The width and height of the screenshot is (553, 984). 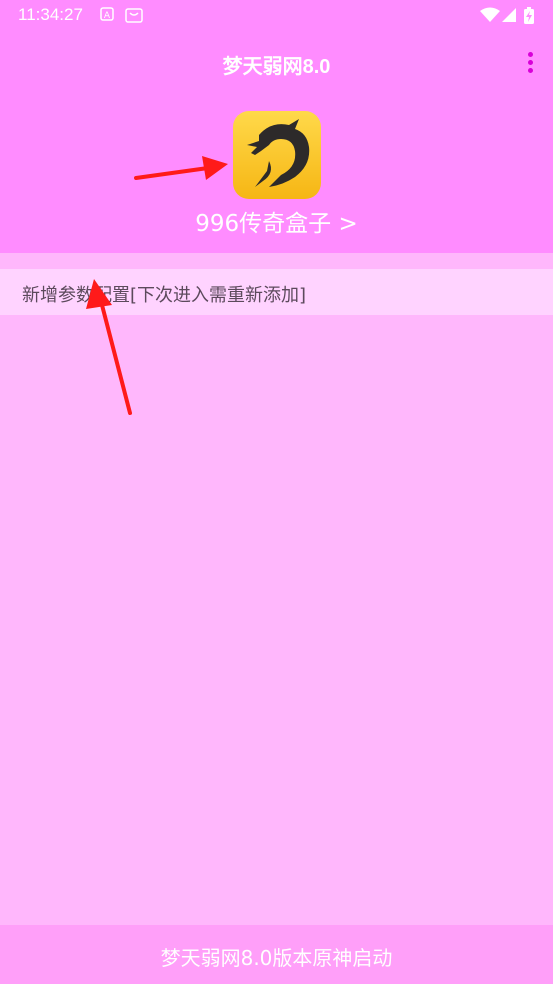 What do you see at coordinates (164, 295) in the screenshot?
I see `add-config-label: 新增参数配置[下次进入需重新添加]` at bounding box center [164, 295].